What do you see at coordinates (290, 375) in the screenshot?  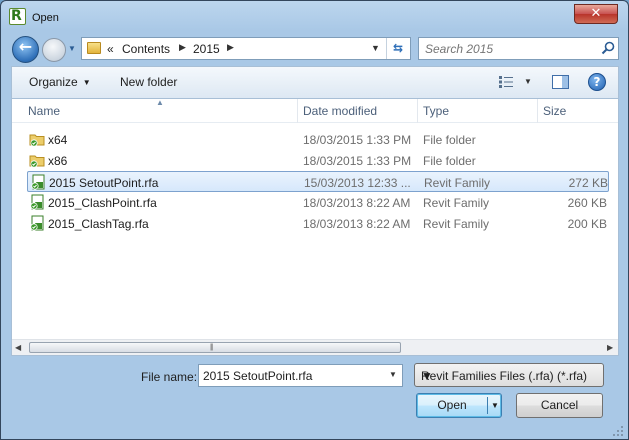 I see `file-name-input` at bounding box center [290, 375].